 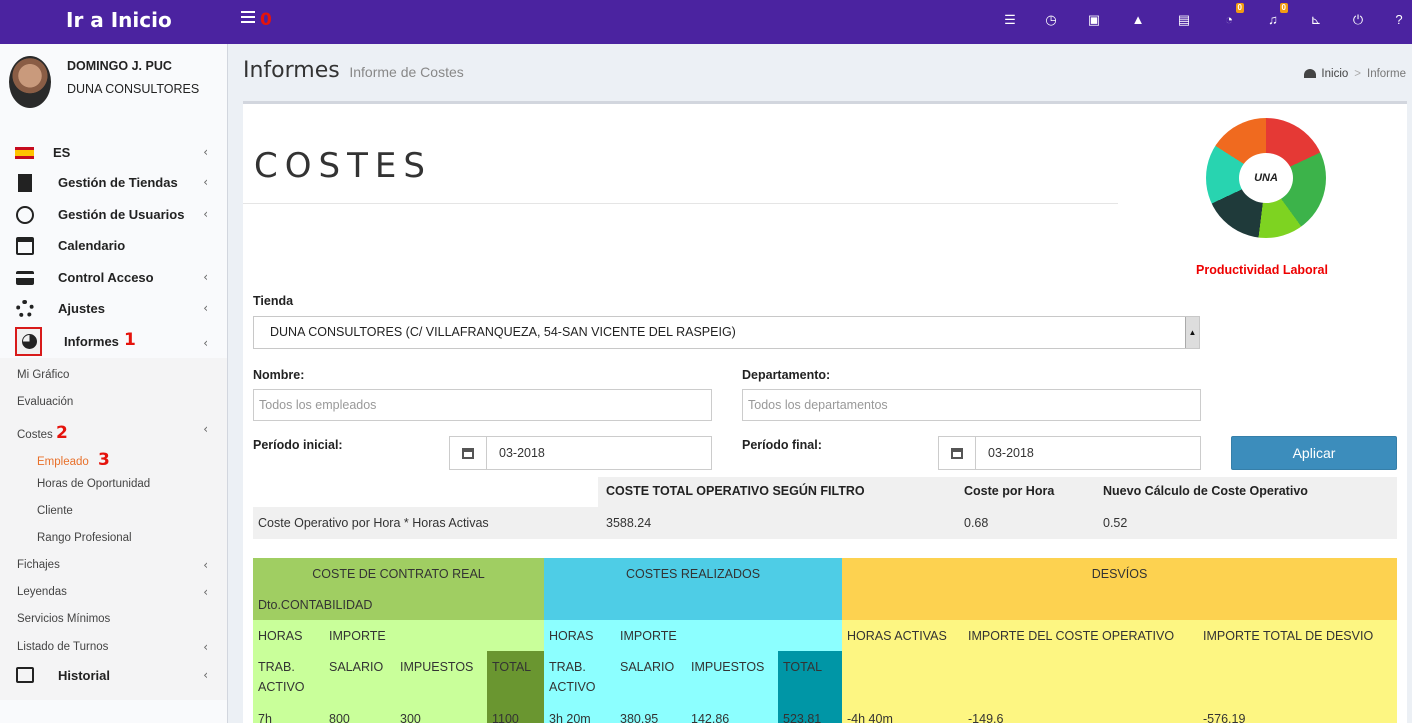 I want to click on summary-header-nuevo-calculo: Nuevo Cálculo de Coste Operativo, so click(x=1205, y=491).